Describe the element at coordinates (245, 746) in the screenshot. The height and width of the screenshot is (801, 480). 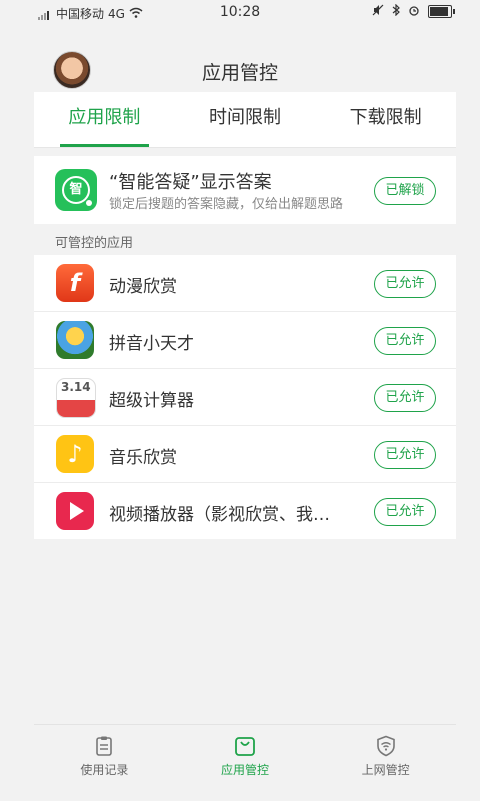
I see `bag-icon` at that location.